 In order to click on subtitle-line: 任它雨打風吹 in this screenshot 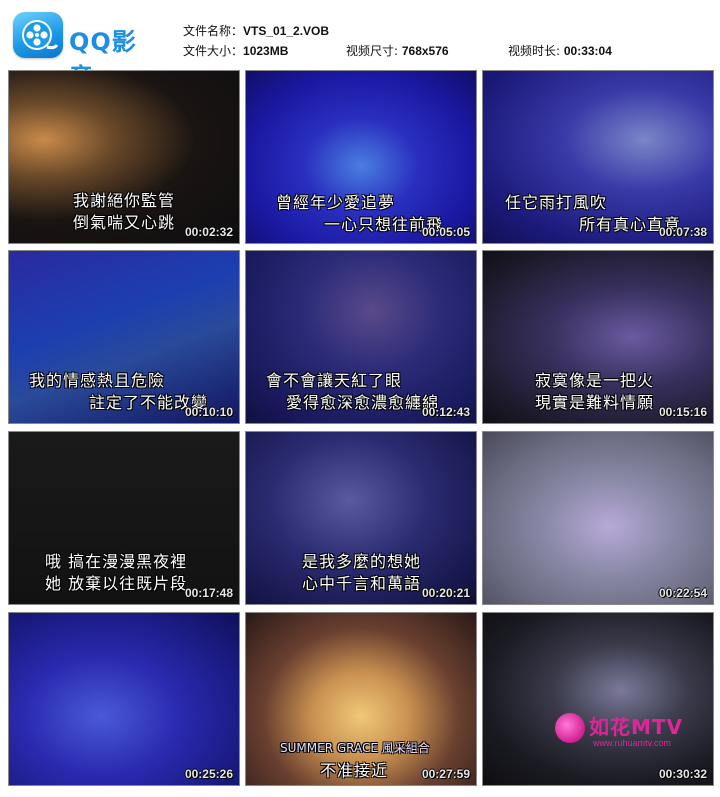, I will do `click(556, 202)`.